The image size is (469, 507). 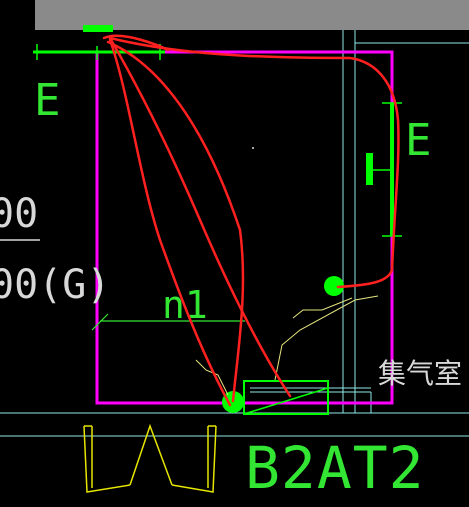 What do you see at coordinates (418, 140) in the screenshot?
I see `e-right-label: E` at bounding box center [418, 140].